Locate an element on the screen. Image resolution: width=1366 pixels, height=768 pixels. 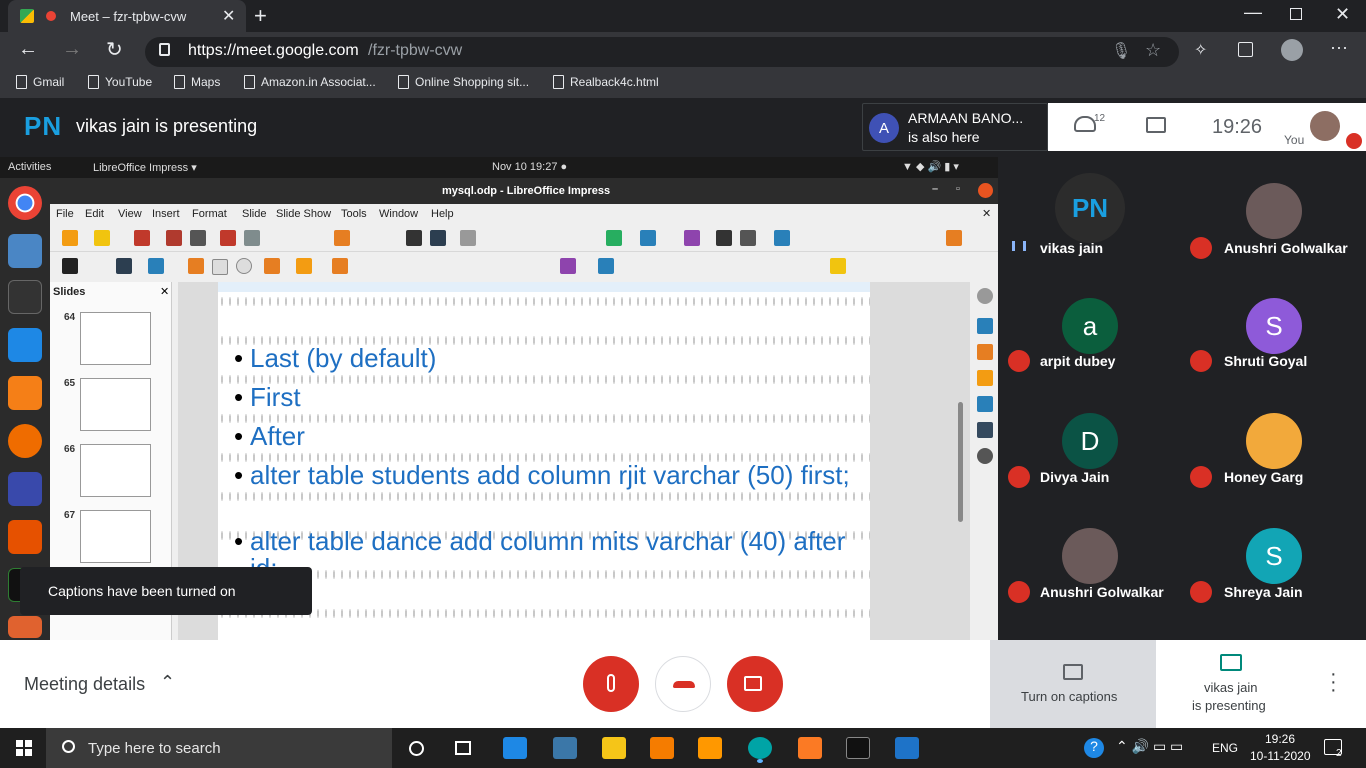
ellipse-icon is located at coordinates (244, 266).